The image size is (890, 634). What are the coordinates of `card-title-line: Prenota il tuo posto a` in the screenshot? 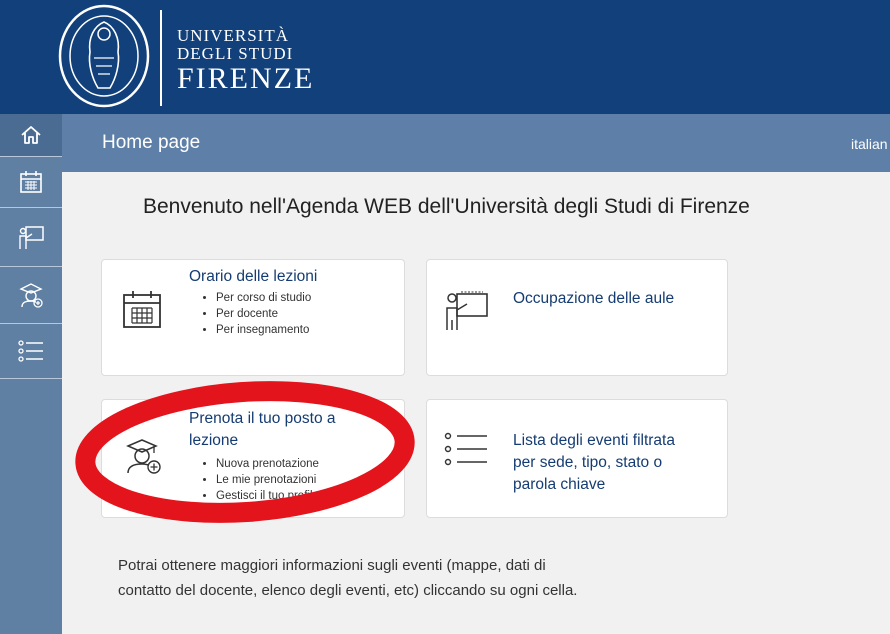 It's located at (262, 418).